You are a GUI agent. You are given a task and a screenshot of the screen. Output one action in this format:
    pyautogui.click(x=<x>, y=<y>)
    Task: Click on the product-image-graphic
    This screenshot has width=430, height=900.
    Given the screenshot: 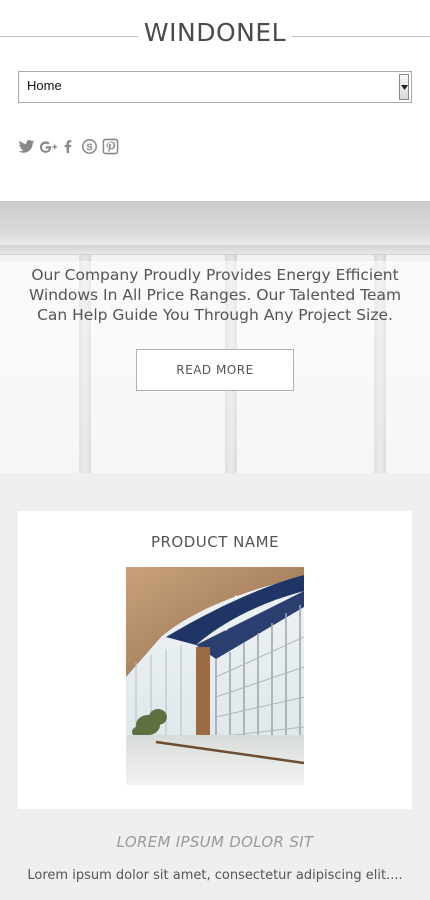 What is the action you would take?
    pyautogui.click(x=215, y=676)
    